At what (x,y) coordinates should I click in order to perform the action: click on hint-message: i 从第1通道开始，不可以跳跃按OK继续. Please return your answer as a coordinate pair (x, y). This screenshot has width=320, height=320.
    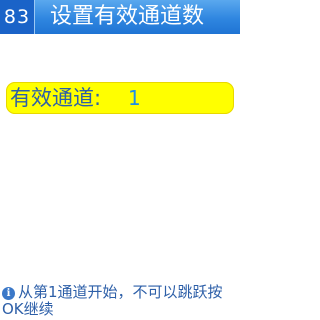
    Looking at the image, I should click on (120, 301).